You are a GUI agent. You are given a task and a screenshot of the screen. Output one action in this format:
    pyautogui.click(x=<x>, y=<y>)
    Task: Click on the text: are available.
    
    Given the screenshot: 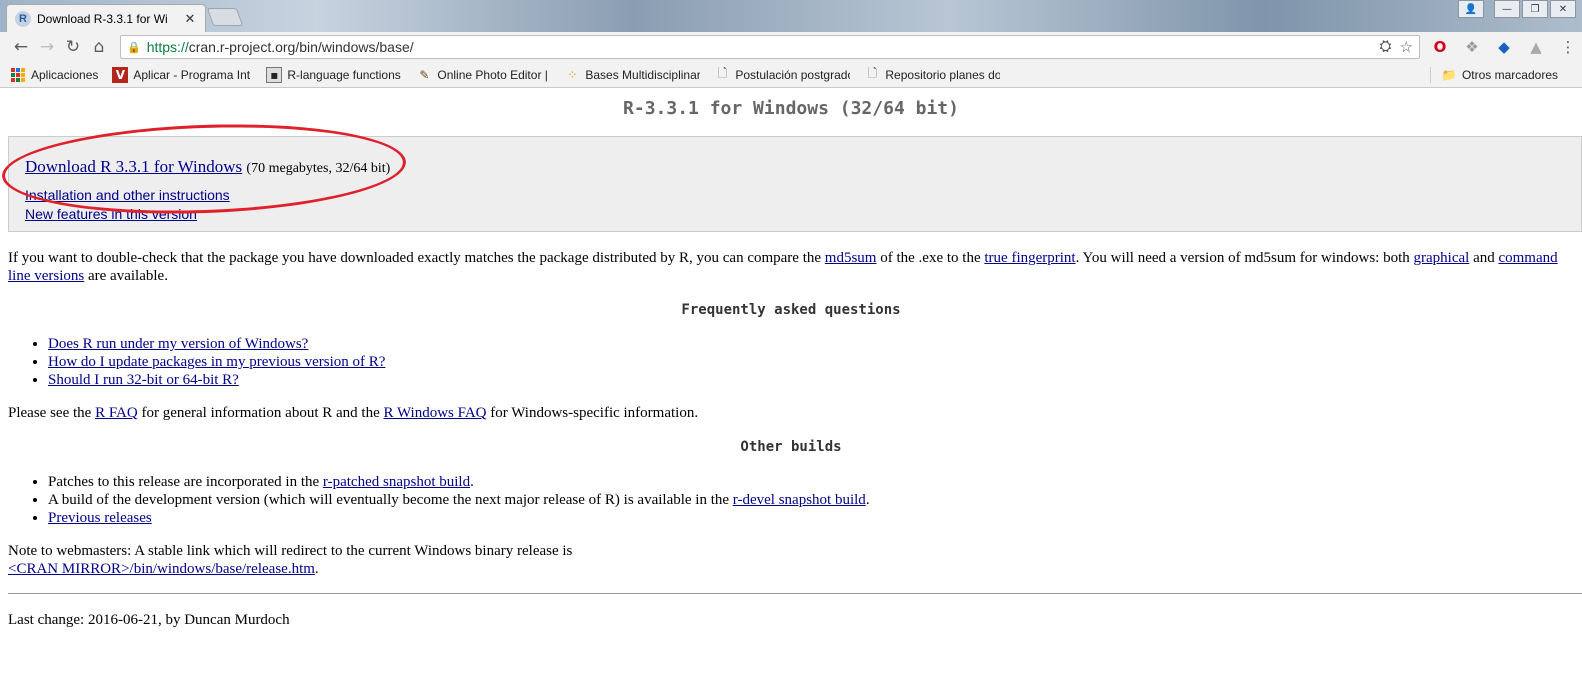 What is the action you would take?
    pyautogui.click(x=126, y=276)
    